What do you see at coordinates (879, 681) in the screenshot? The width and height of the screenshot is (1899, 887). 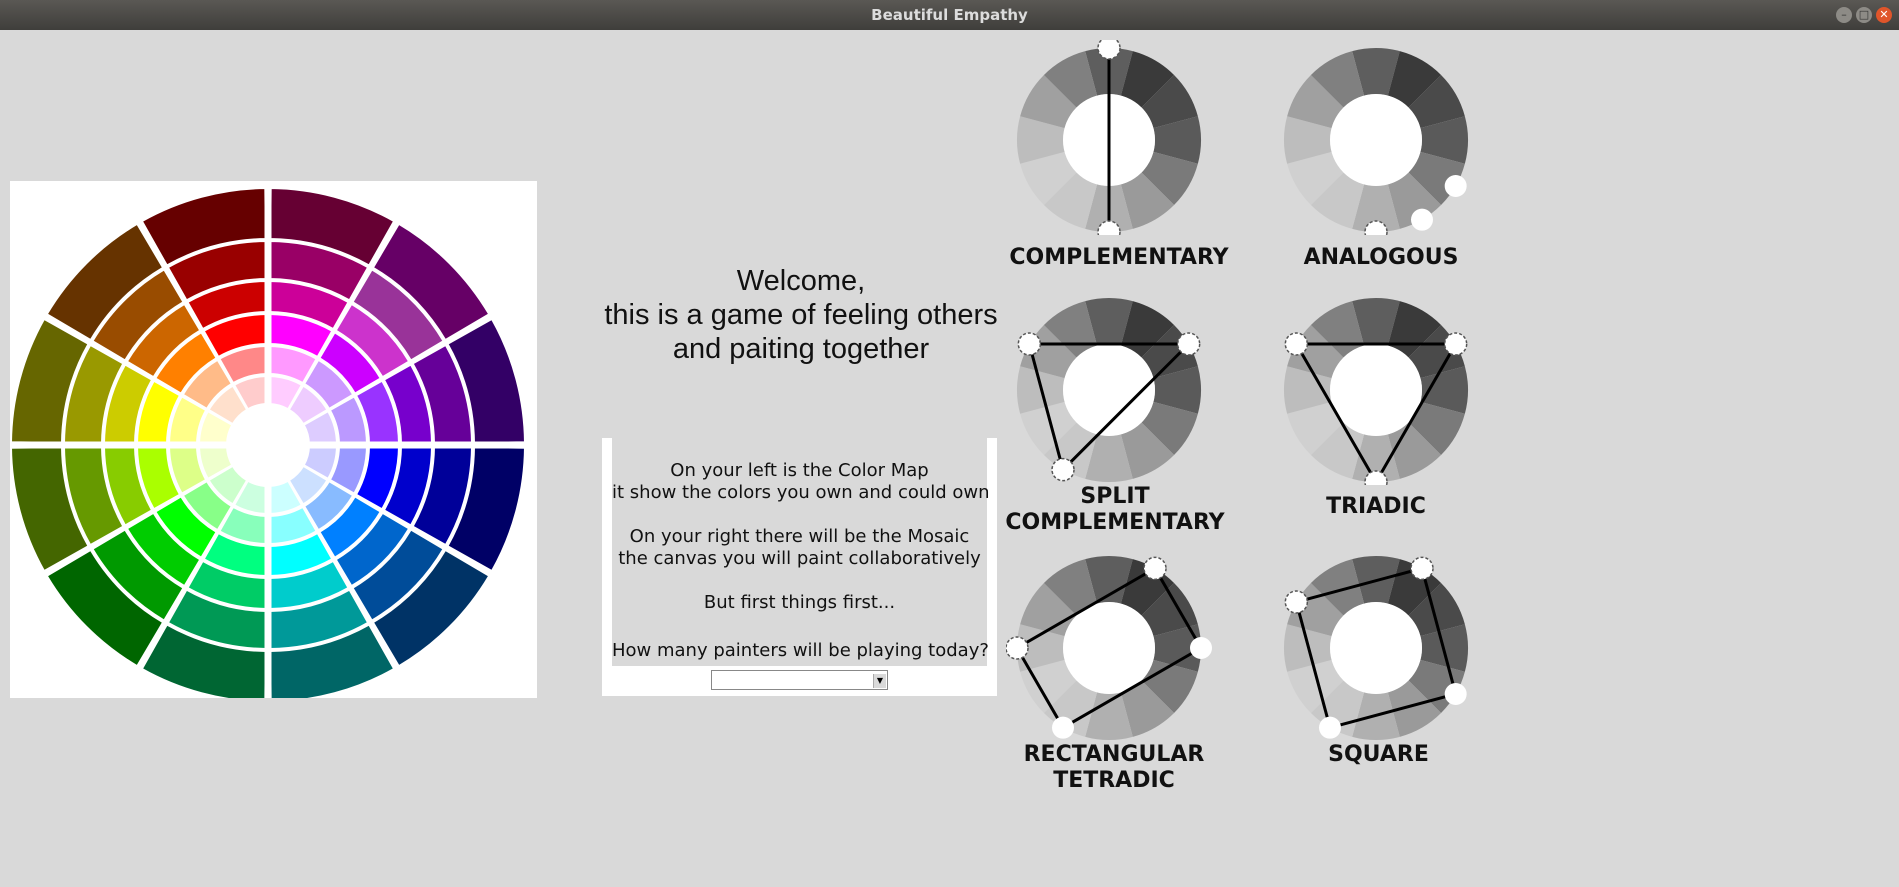 I see `chevron-down-icon: ▼` at bounding box center [879, 681].